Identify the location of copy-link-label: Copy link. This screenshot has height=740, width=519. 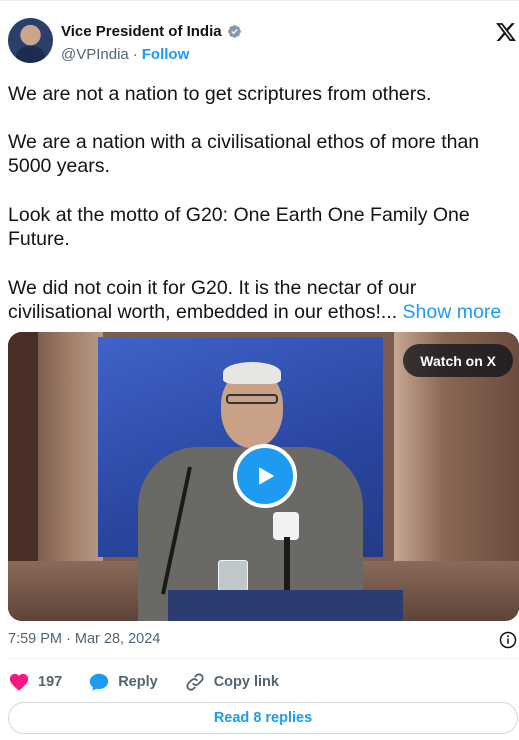
(246, 682).